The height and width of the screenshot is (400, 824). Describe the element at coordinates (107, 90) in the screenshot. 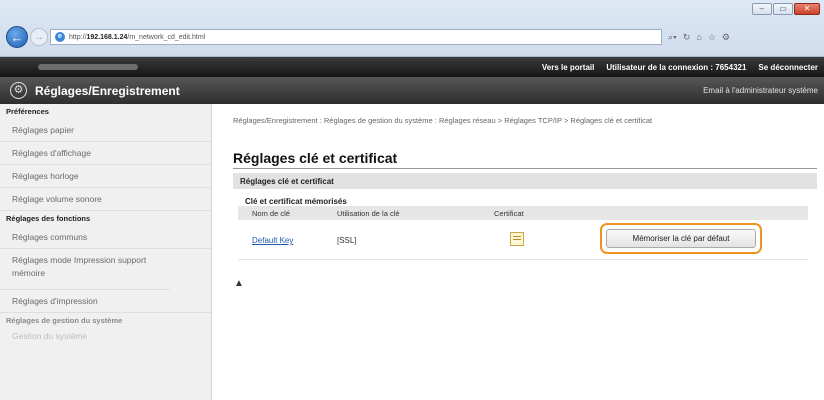

I see `app-title: Réglages/Enregistrement` at that location.